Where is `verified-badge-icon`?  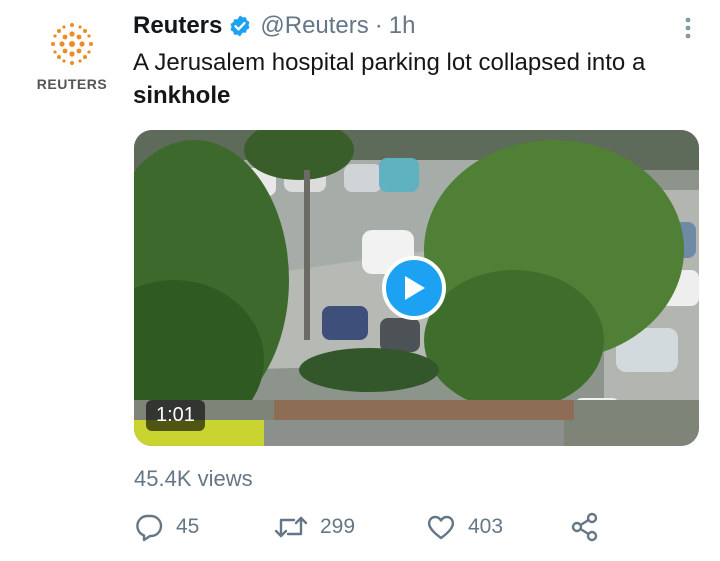
verified-badge-icon is located at coordinates (240, 26).